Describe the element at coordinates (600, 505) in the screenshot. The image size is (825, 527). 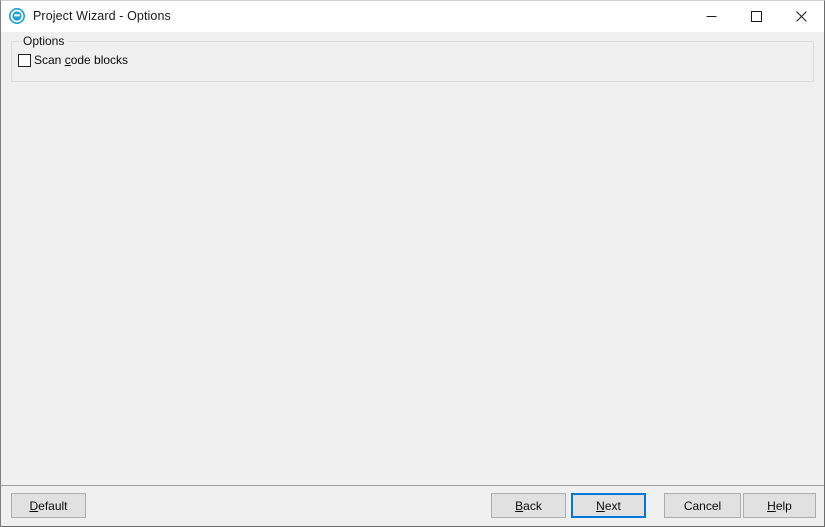
I see `next-label-mnemonic: N` at that location.